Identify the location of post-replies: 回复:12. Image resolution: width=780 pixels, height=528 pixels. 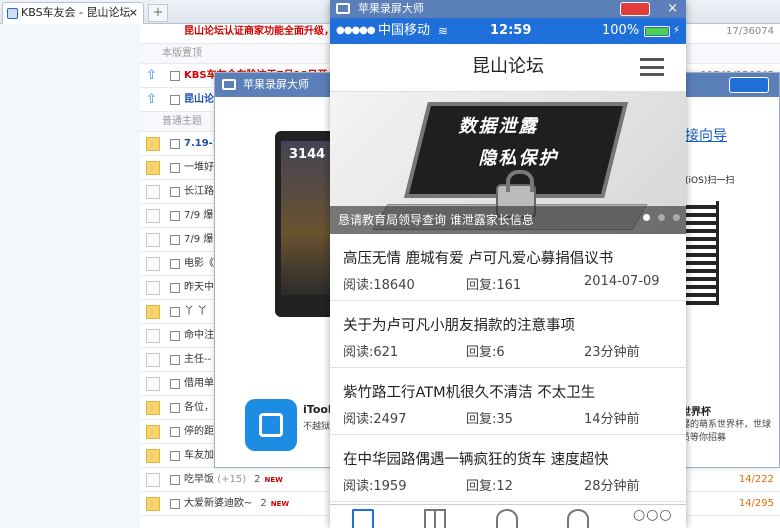
(489, 486).